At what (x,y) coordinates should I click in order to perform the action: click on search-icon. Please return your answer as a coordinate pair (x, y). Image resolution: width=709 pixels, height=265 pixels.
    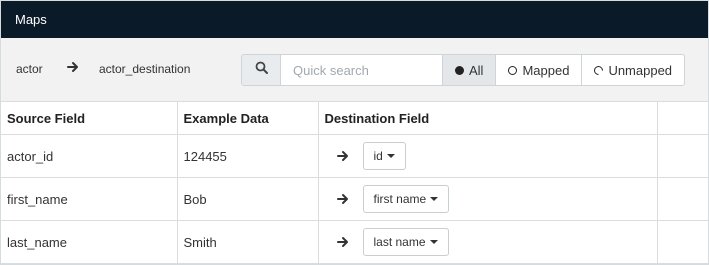
    Looking at the image, I should click on (261, 70).